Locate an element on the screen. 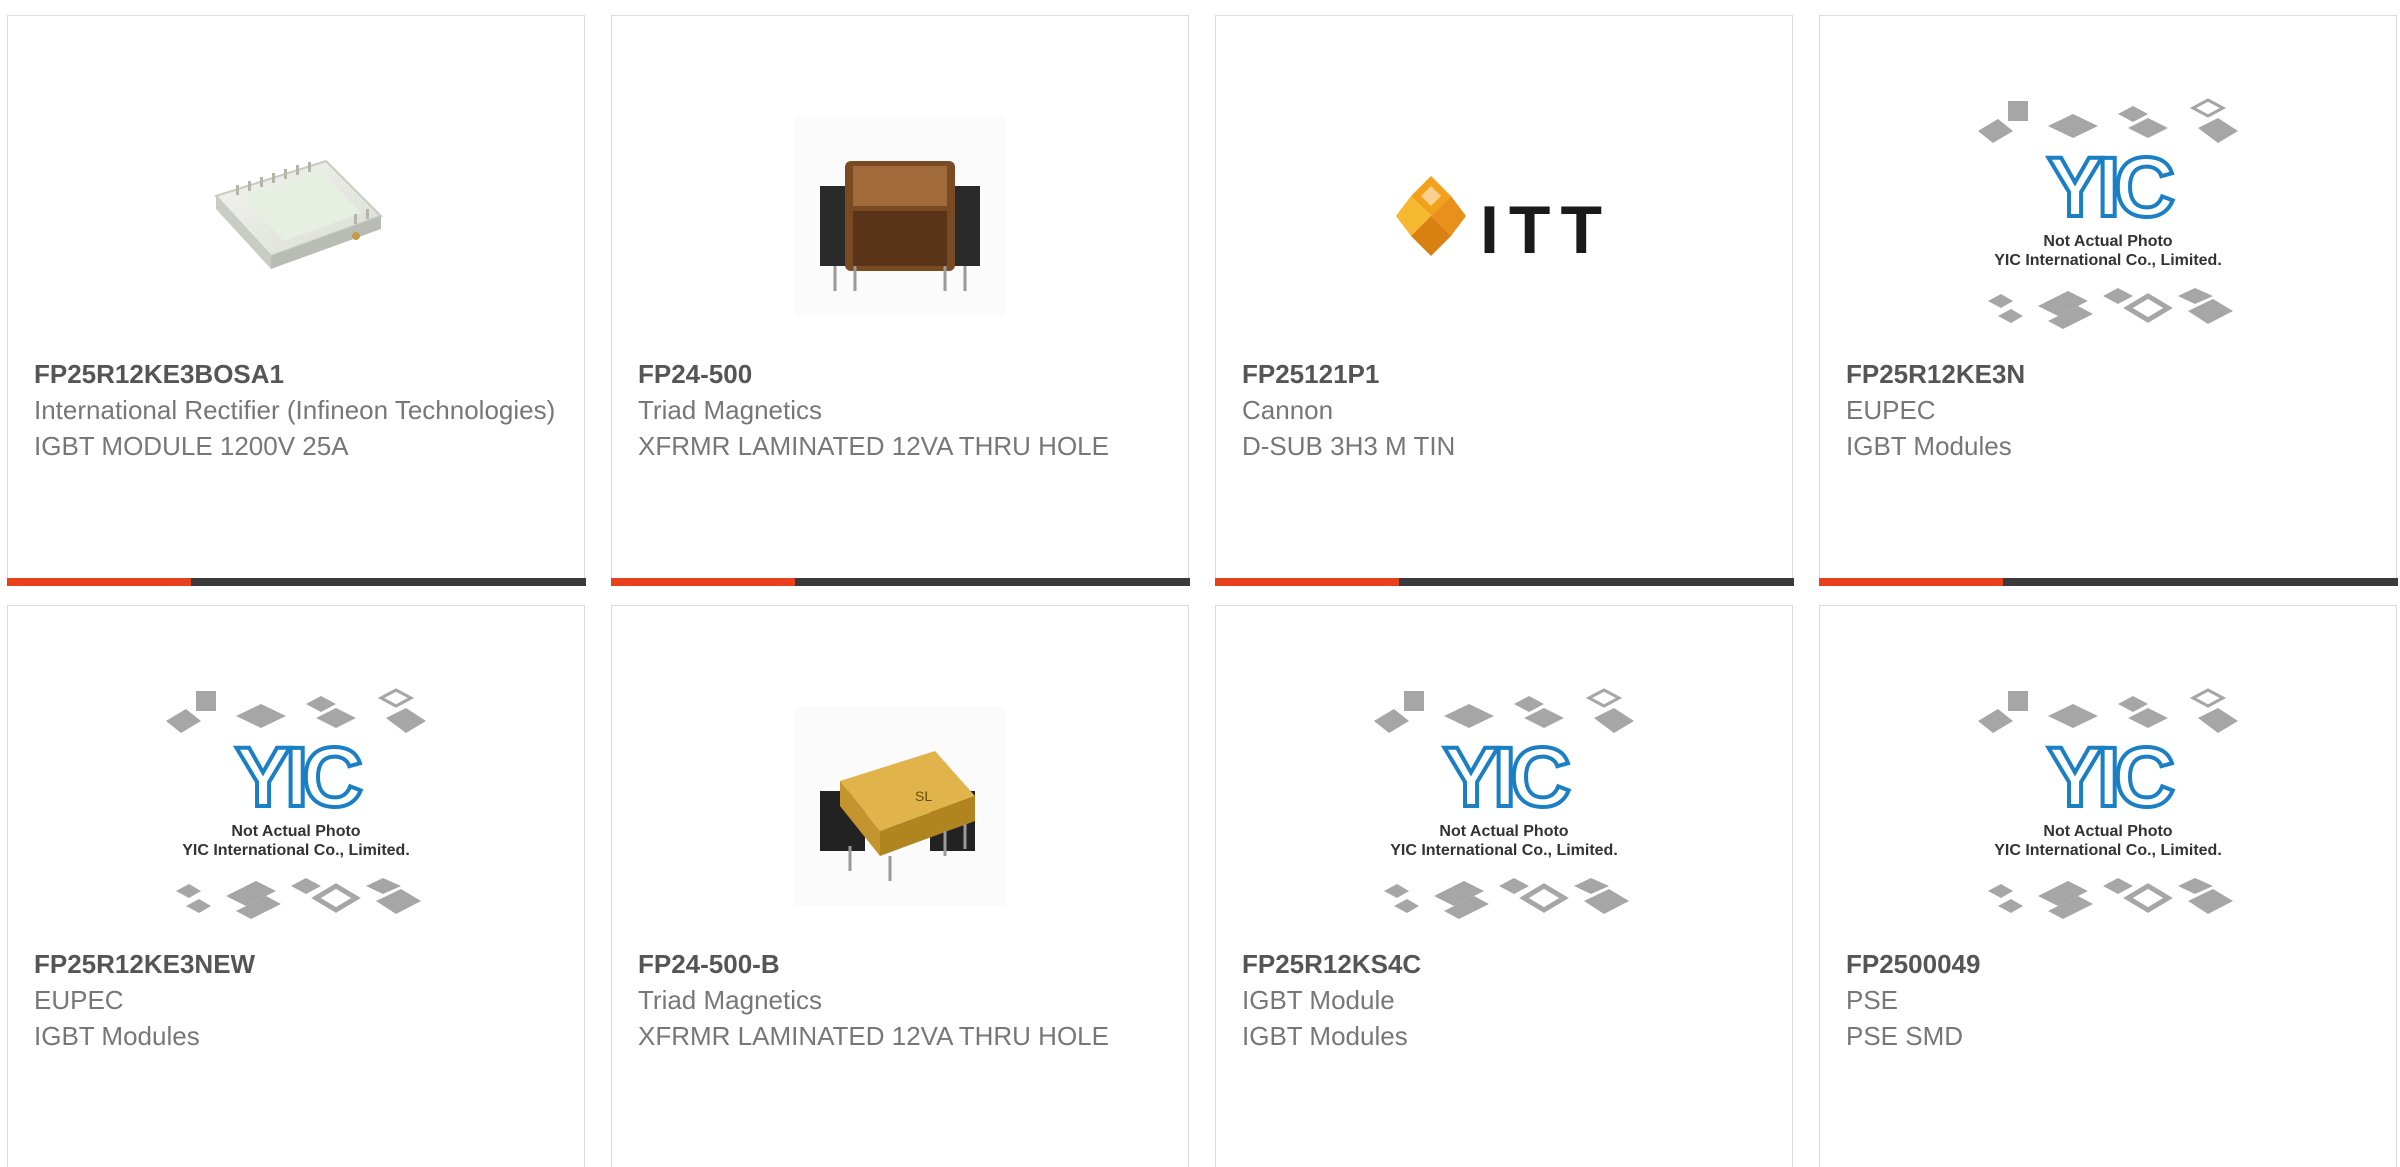  product-image: SL is located at coordinates (900, 806).